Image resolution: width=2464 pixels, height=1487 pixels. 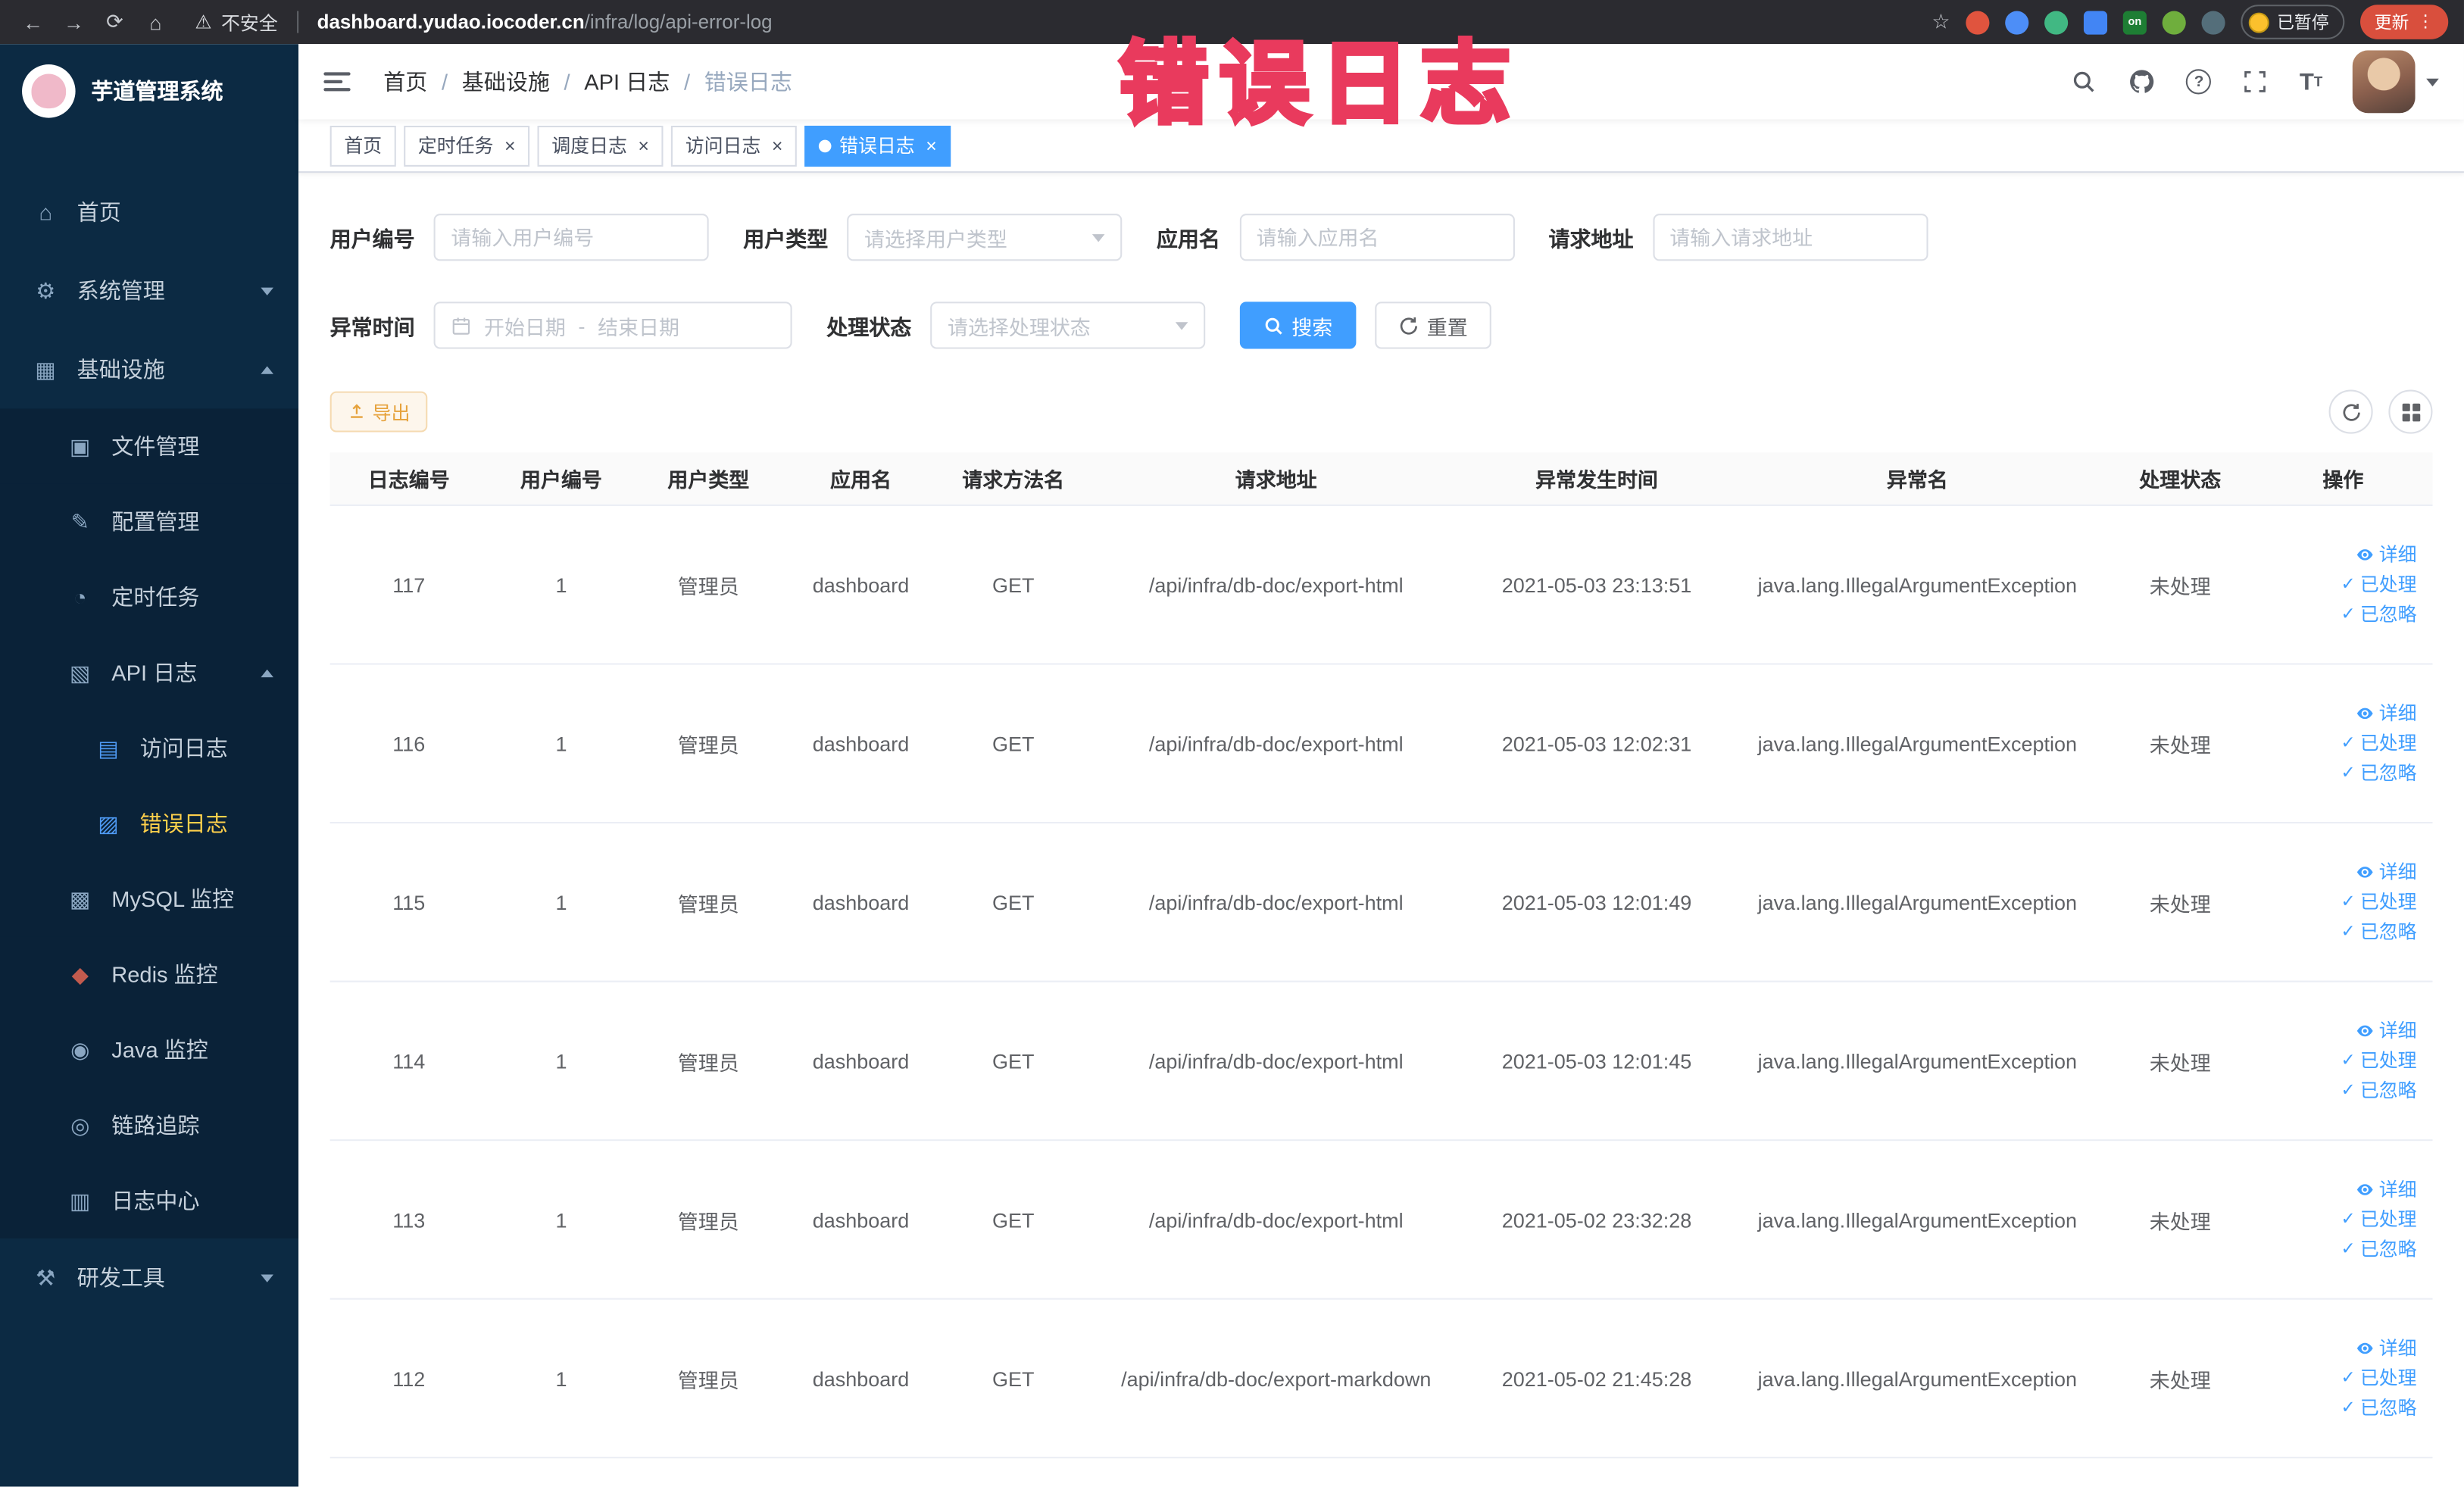 What do you see at coordinates (49, 91) in the screenshot?
I see `logo-image` at bounding box center [49, 91].